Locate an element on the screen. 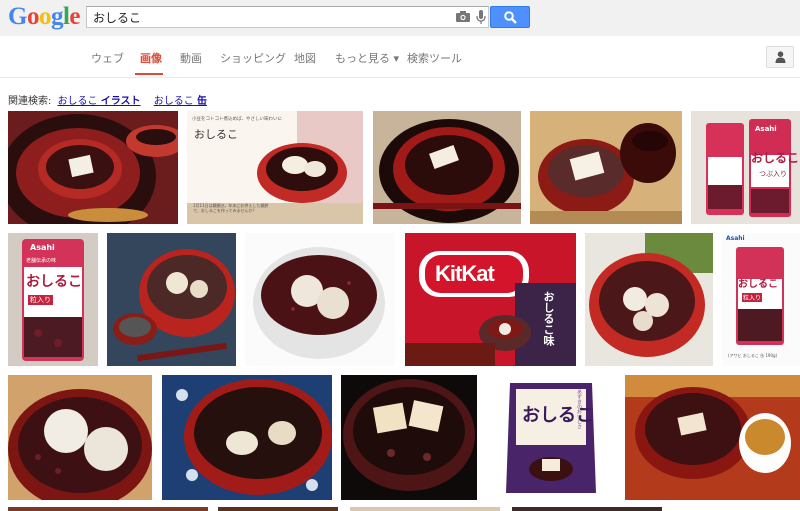 This screenshot has width=800, height=511. search-box is located at coordinates (287, 17).